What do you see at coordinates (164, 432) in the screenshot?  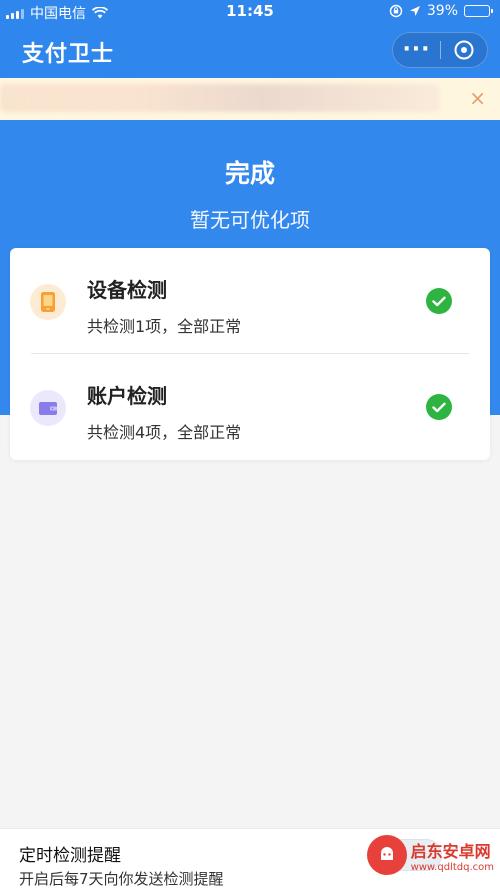 I see `check-desc: 共检测4项，全部正常` at bounding box center [164, 432].